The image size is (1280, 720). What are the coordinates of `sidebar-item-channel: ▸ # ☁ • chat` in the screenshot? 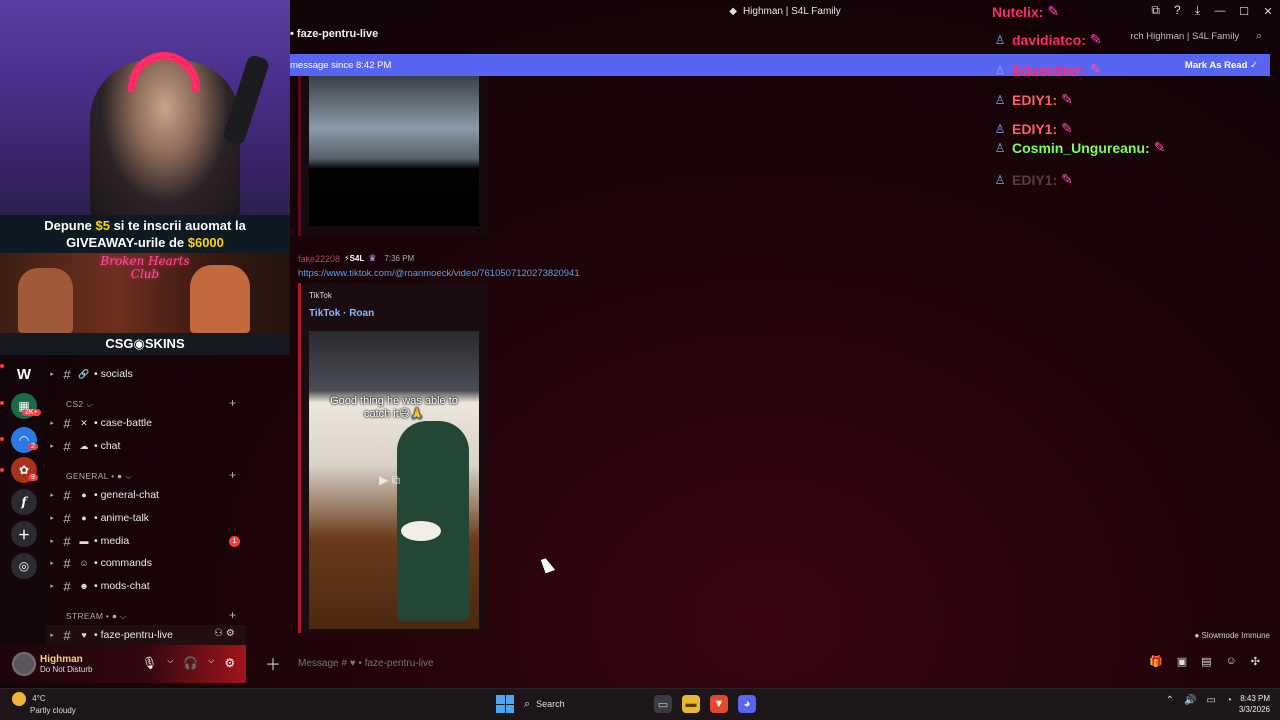 It's located at (146, 446).